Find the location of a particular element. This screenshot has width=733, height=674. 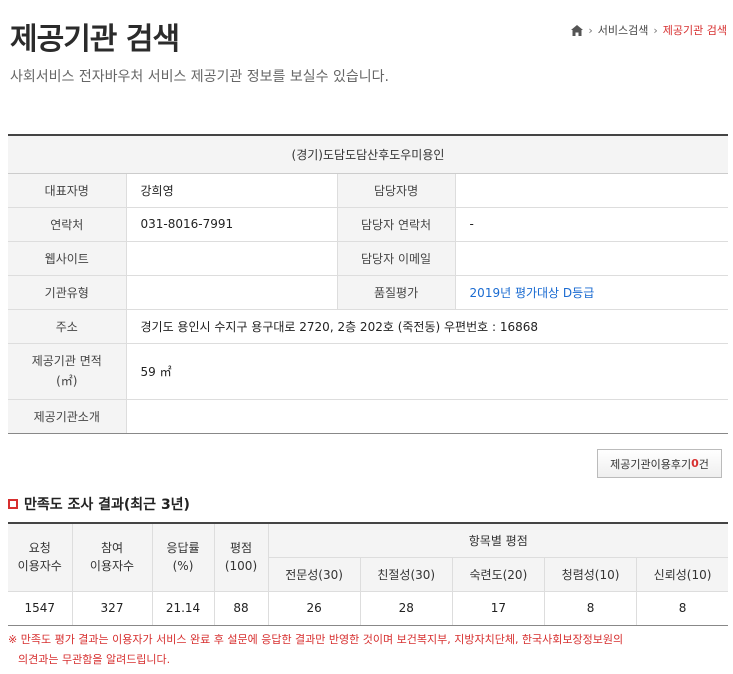

label-area: 제공기관 면적 (㎡) is located at coordinates (67, 371).